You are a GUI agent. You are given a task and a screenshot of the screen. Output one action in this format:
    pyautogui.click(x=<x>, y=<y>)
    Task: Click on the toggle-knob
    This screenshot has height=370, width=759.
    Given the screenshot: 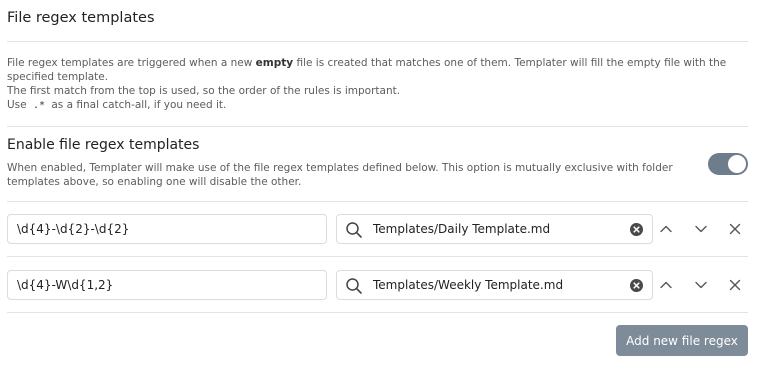 What is the action you would take?
    pyautogui.click(x=737, y=164)
    